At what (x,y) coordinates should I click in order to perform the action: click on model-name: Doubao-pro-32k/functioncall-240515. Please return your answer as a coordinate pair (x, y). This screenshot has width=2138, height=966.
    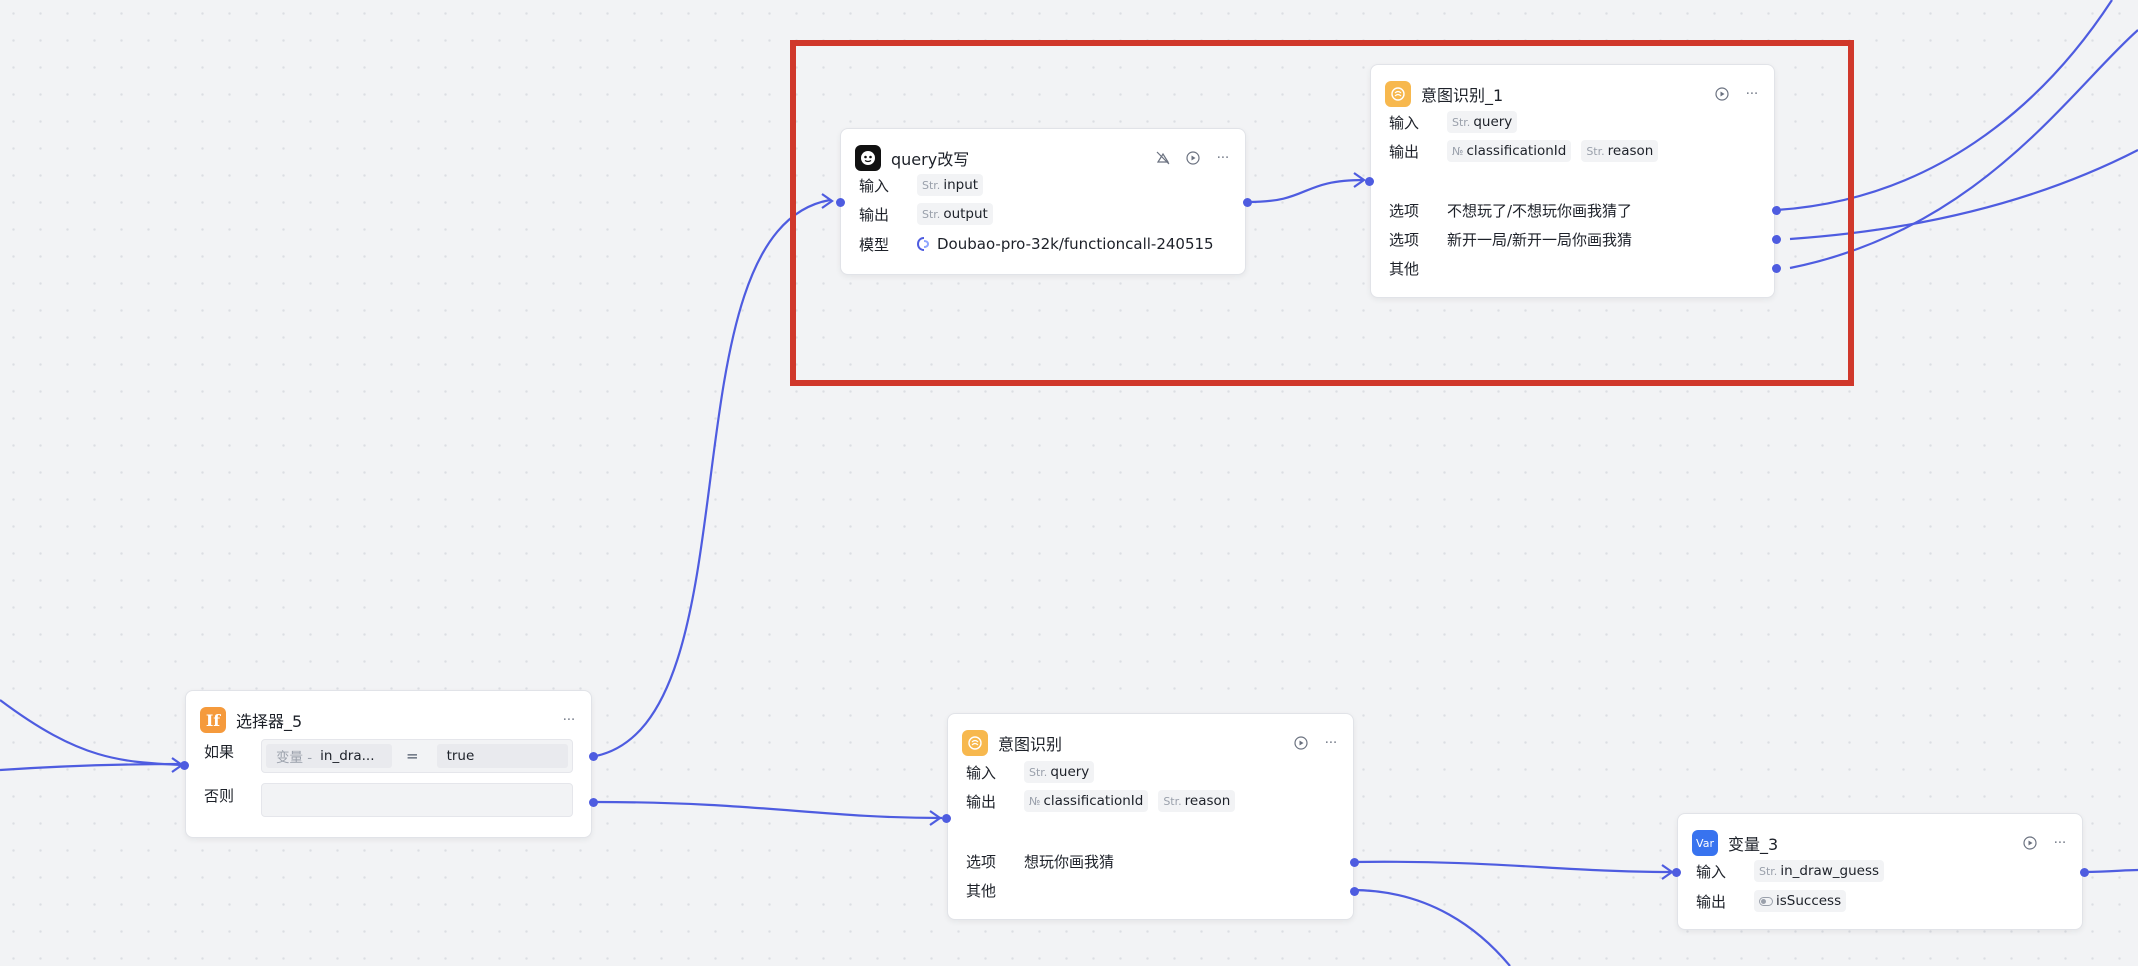
    Looking at the image, I should click on (1075, 244).